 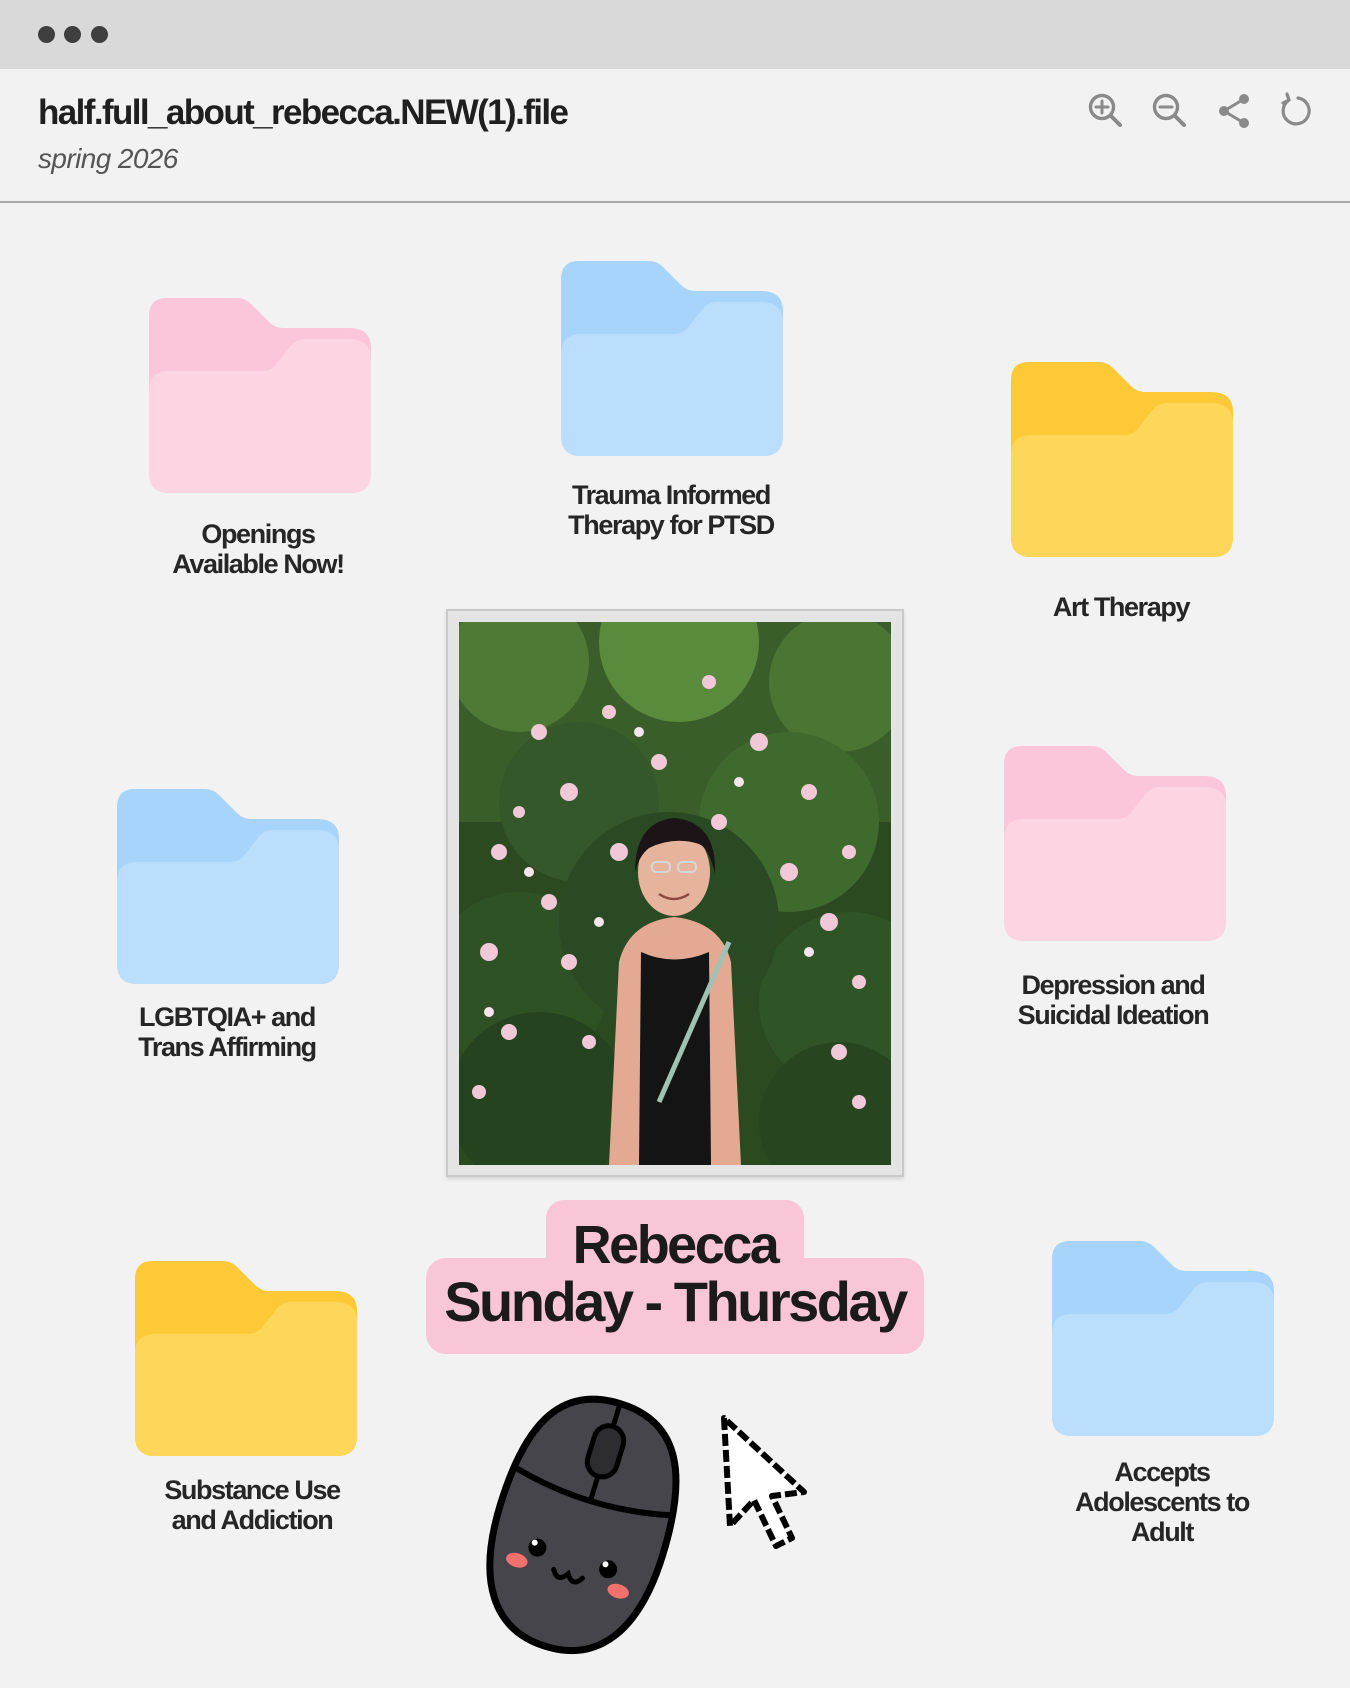 I want to click on zoom-out-icon, so click(x=1170, y=111).